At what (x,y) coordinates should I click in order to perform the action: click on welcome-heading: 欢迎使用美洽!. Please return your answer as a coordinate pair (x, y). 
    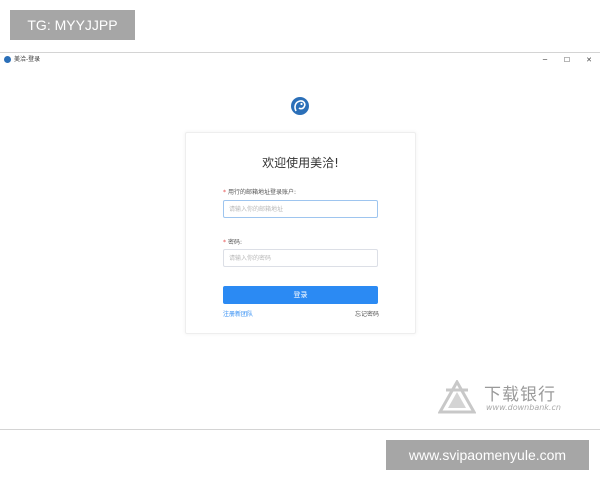
    Looking at the image, I should click on (300, 163).